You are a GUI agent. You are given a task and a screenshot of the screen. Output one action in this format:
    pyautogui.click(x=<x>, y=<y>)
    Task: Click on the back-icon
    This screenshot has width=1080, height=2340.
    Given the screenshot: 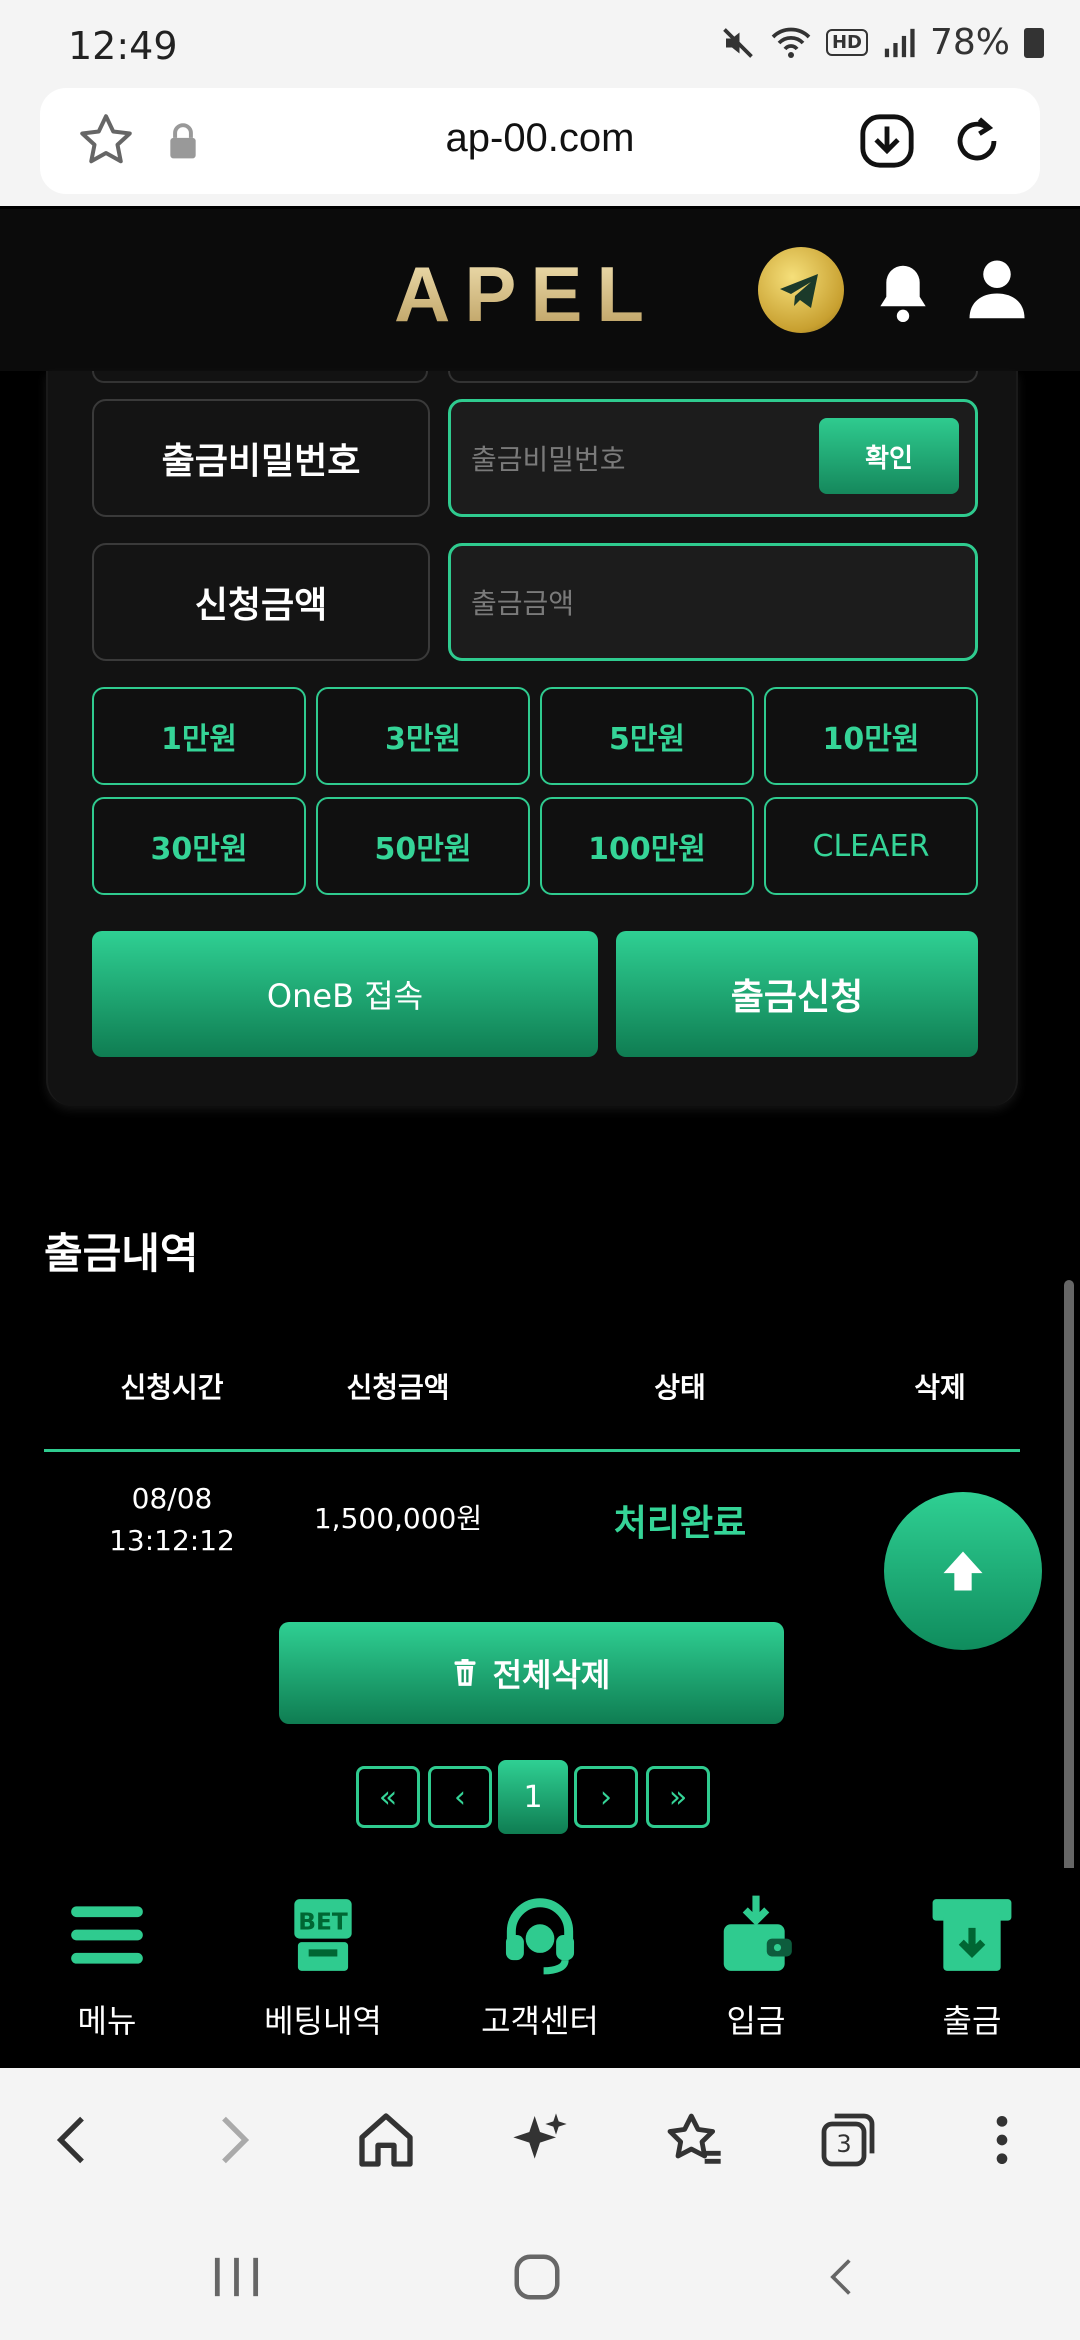 What is the action you would take?
    pyautogui.click(x=74, y=2140)
    